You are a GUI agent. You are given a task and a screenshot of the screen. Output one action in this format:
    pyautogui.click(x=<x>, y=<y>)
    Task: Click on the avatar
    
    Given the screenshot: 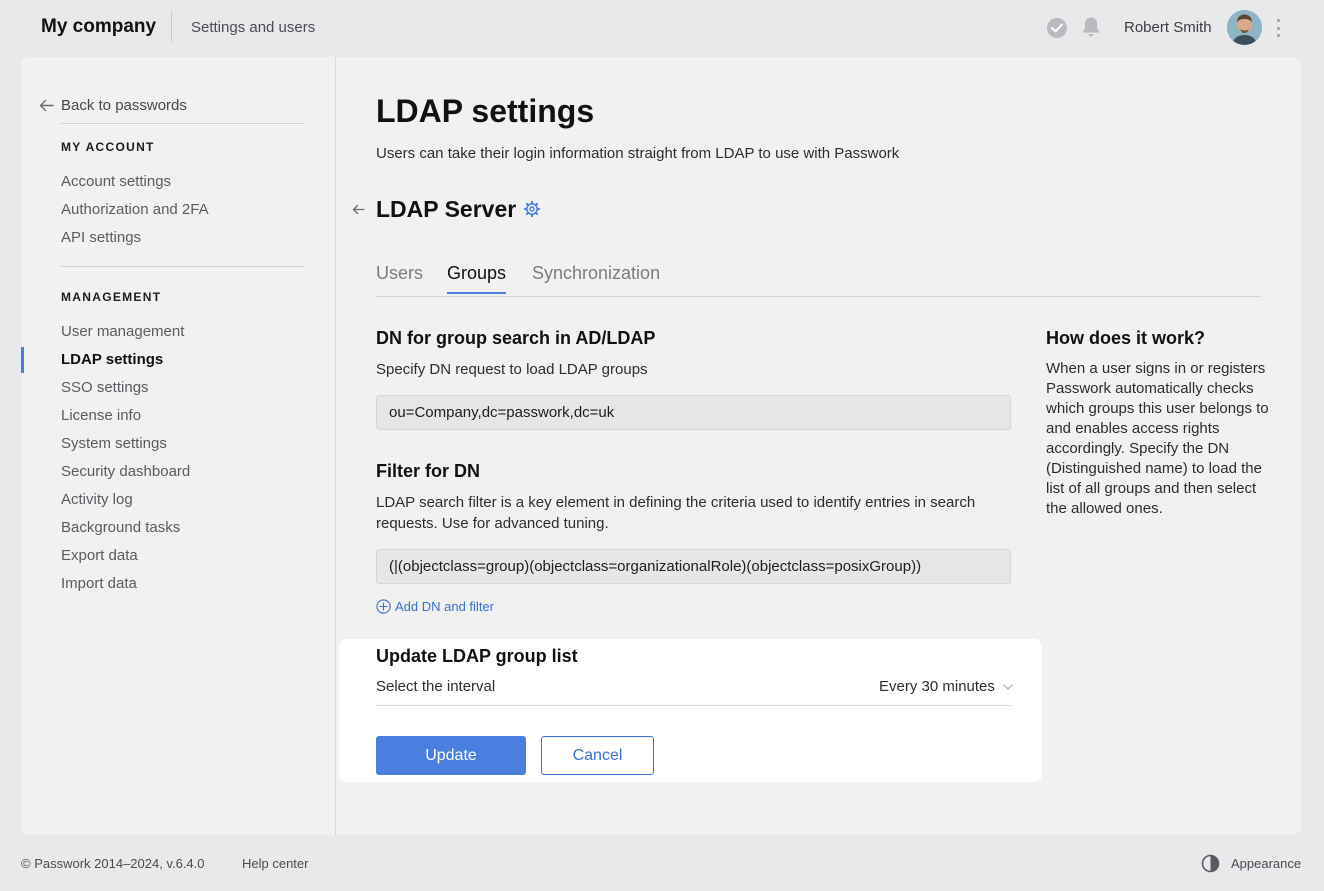 What is the action you would take?
    pyautogui.click(x=1244, y=27)
    